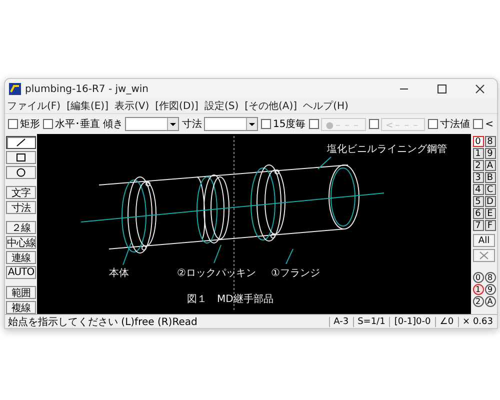 This screenshot has height=400, width=500. What do you see at coordinates (490, 225) in the screenshot?
I see `layer-button: F` at bounding box center [490, 225].